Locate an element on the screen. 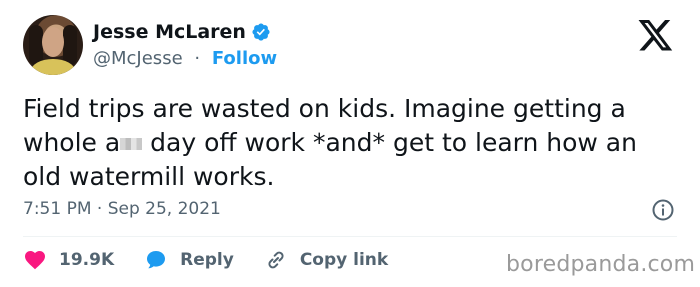 This screenshot has height=287, width=700. copy-link-button: Copy link is located at coordinates (326, 260).